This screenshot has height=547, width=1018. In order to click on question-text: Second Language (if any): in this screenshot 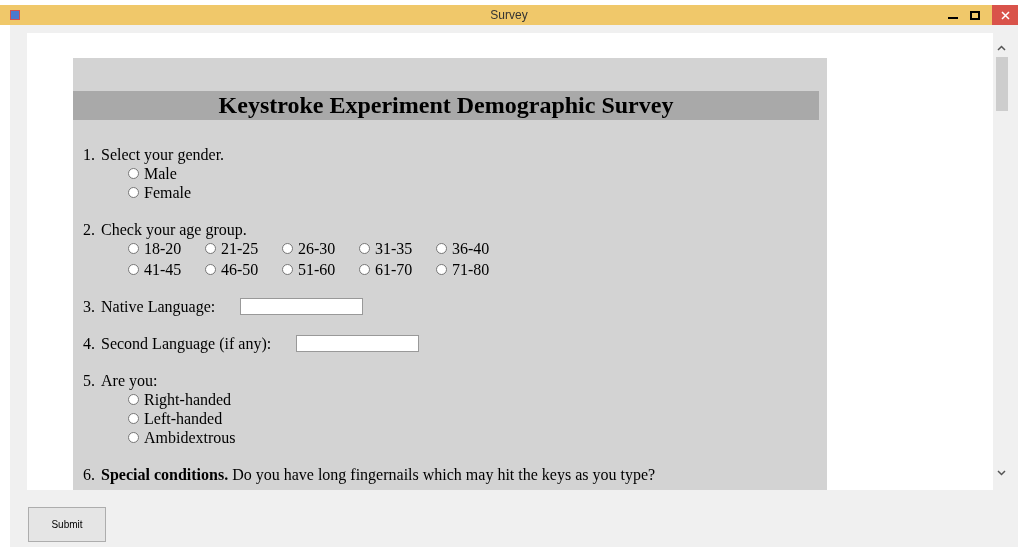, I will do `click(186, 343)`.